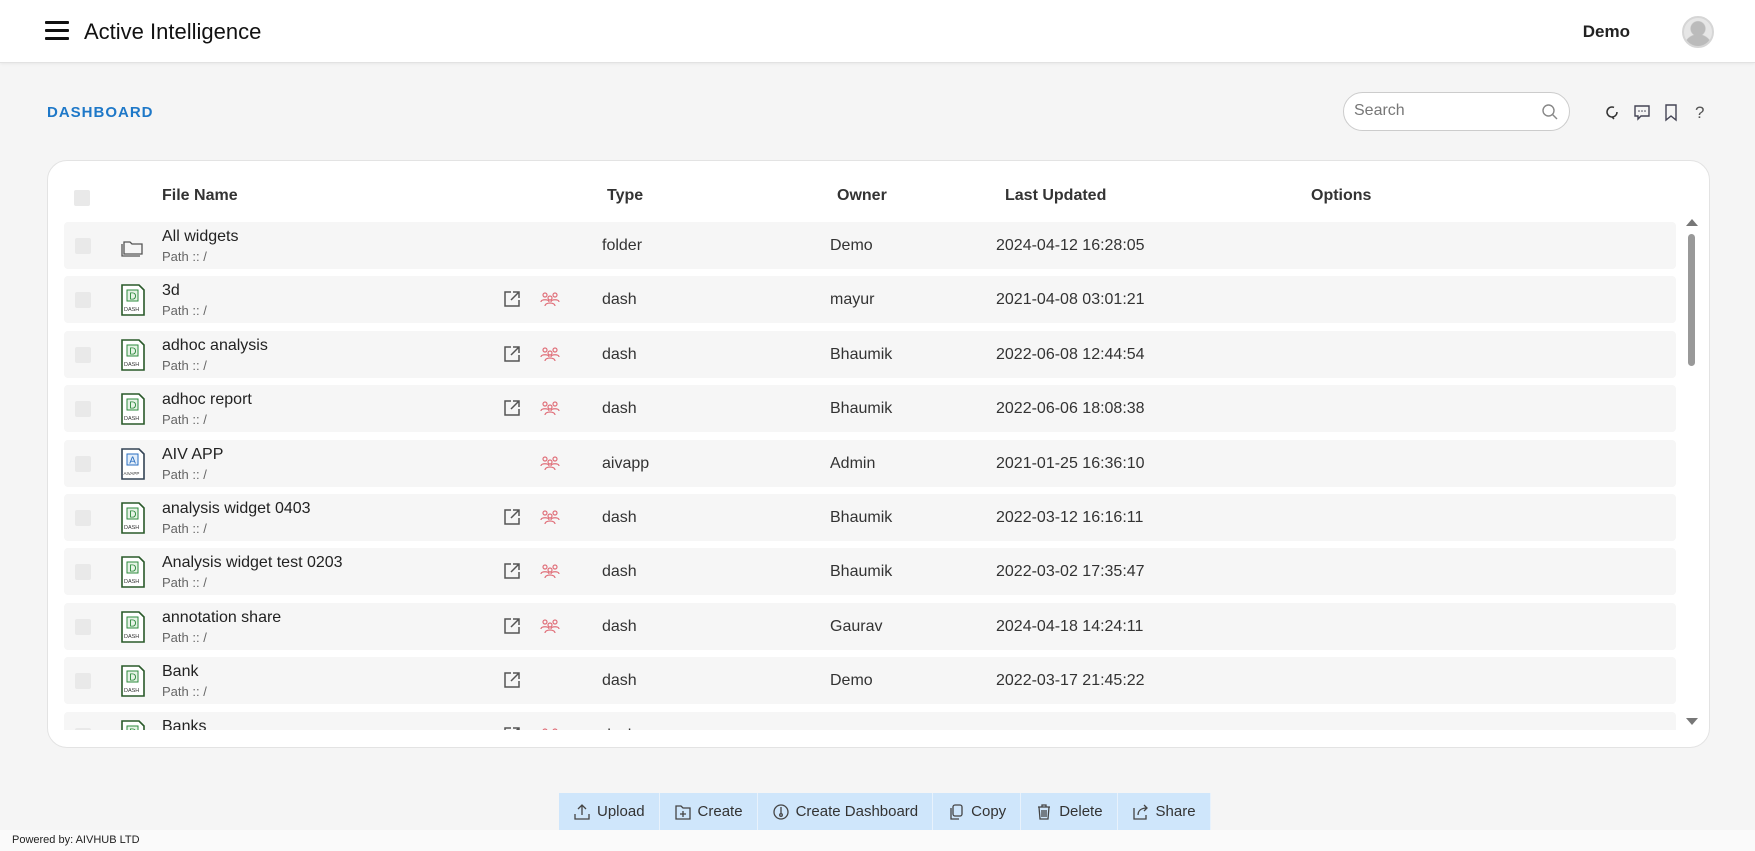  I want to click on bookmark-icon, so click(1671, 112).